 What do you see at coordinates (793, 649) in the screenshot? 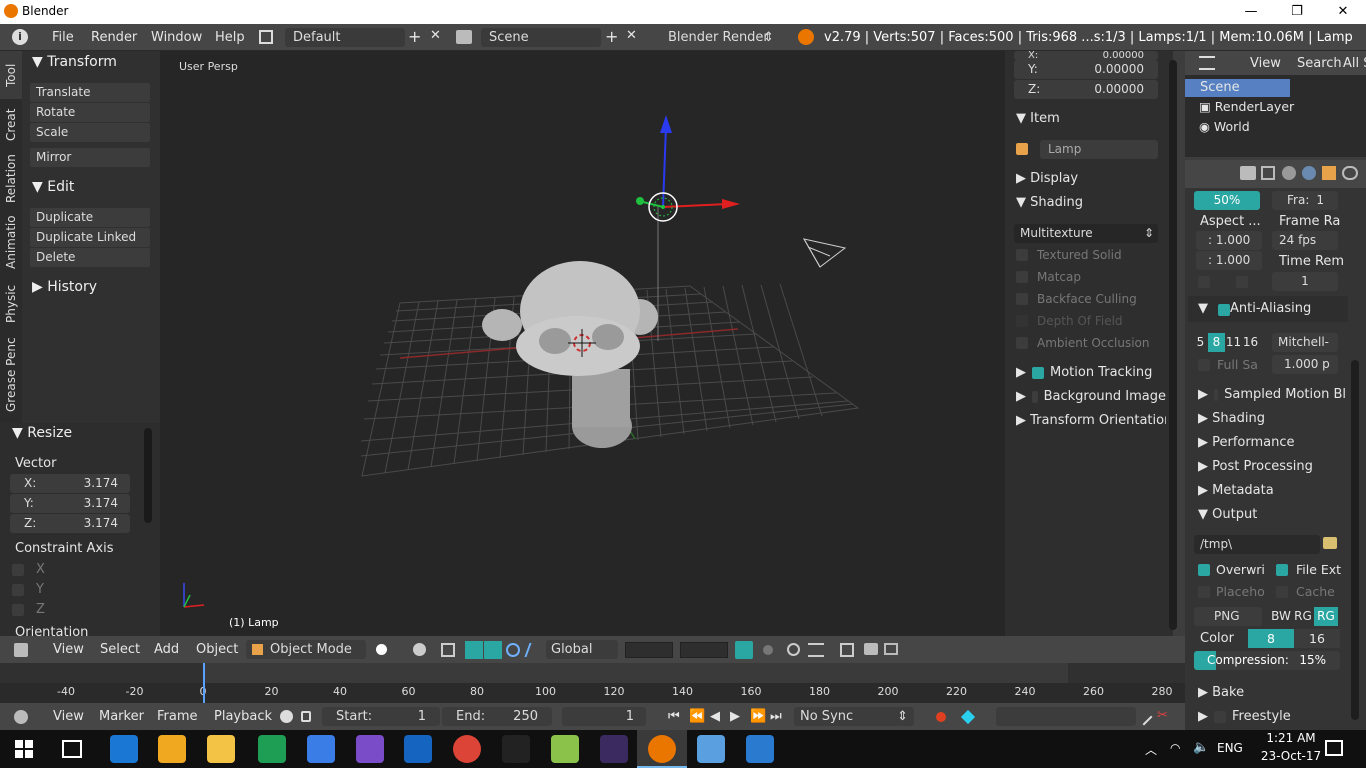
I see `snap-icon` at bounding box center [793, 649].